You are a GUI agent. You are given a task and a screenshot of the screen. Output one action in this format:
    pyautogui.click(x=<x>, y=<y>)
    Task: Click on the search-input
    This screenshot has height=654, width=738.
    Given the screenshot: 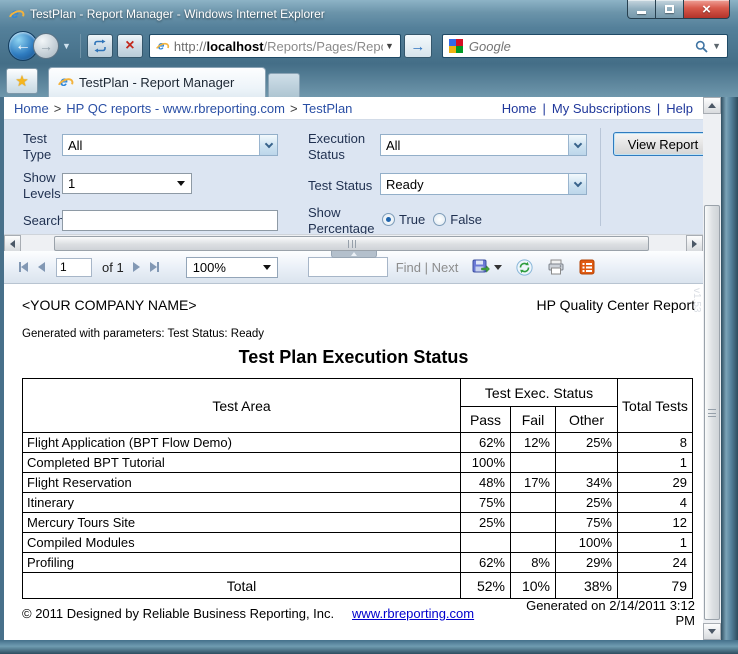 What is the action you would take?
    pyautogui.click(x=582, y=46)
    